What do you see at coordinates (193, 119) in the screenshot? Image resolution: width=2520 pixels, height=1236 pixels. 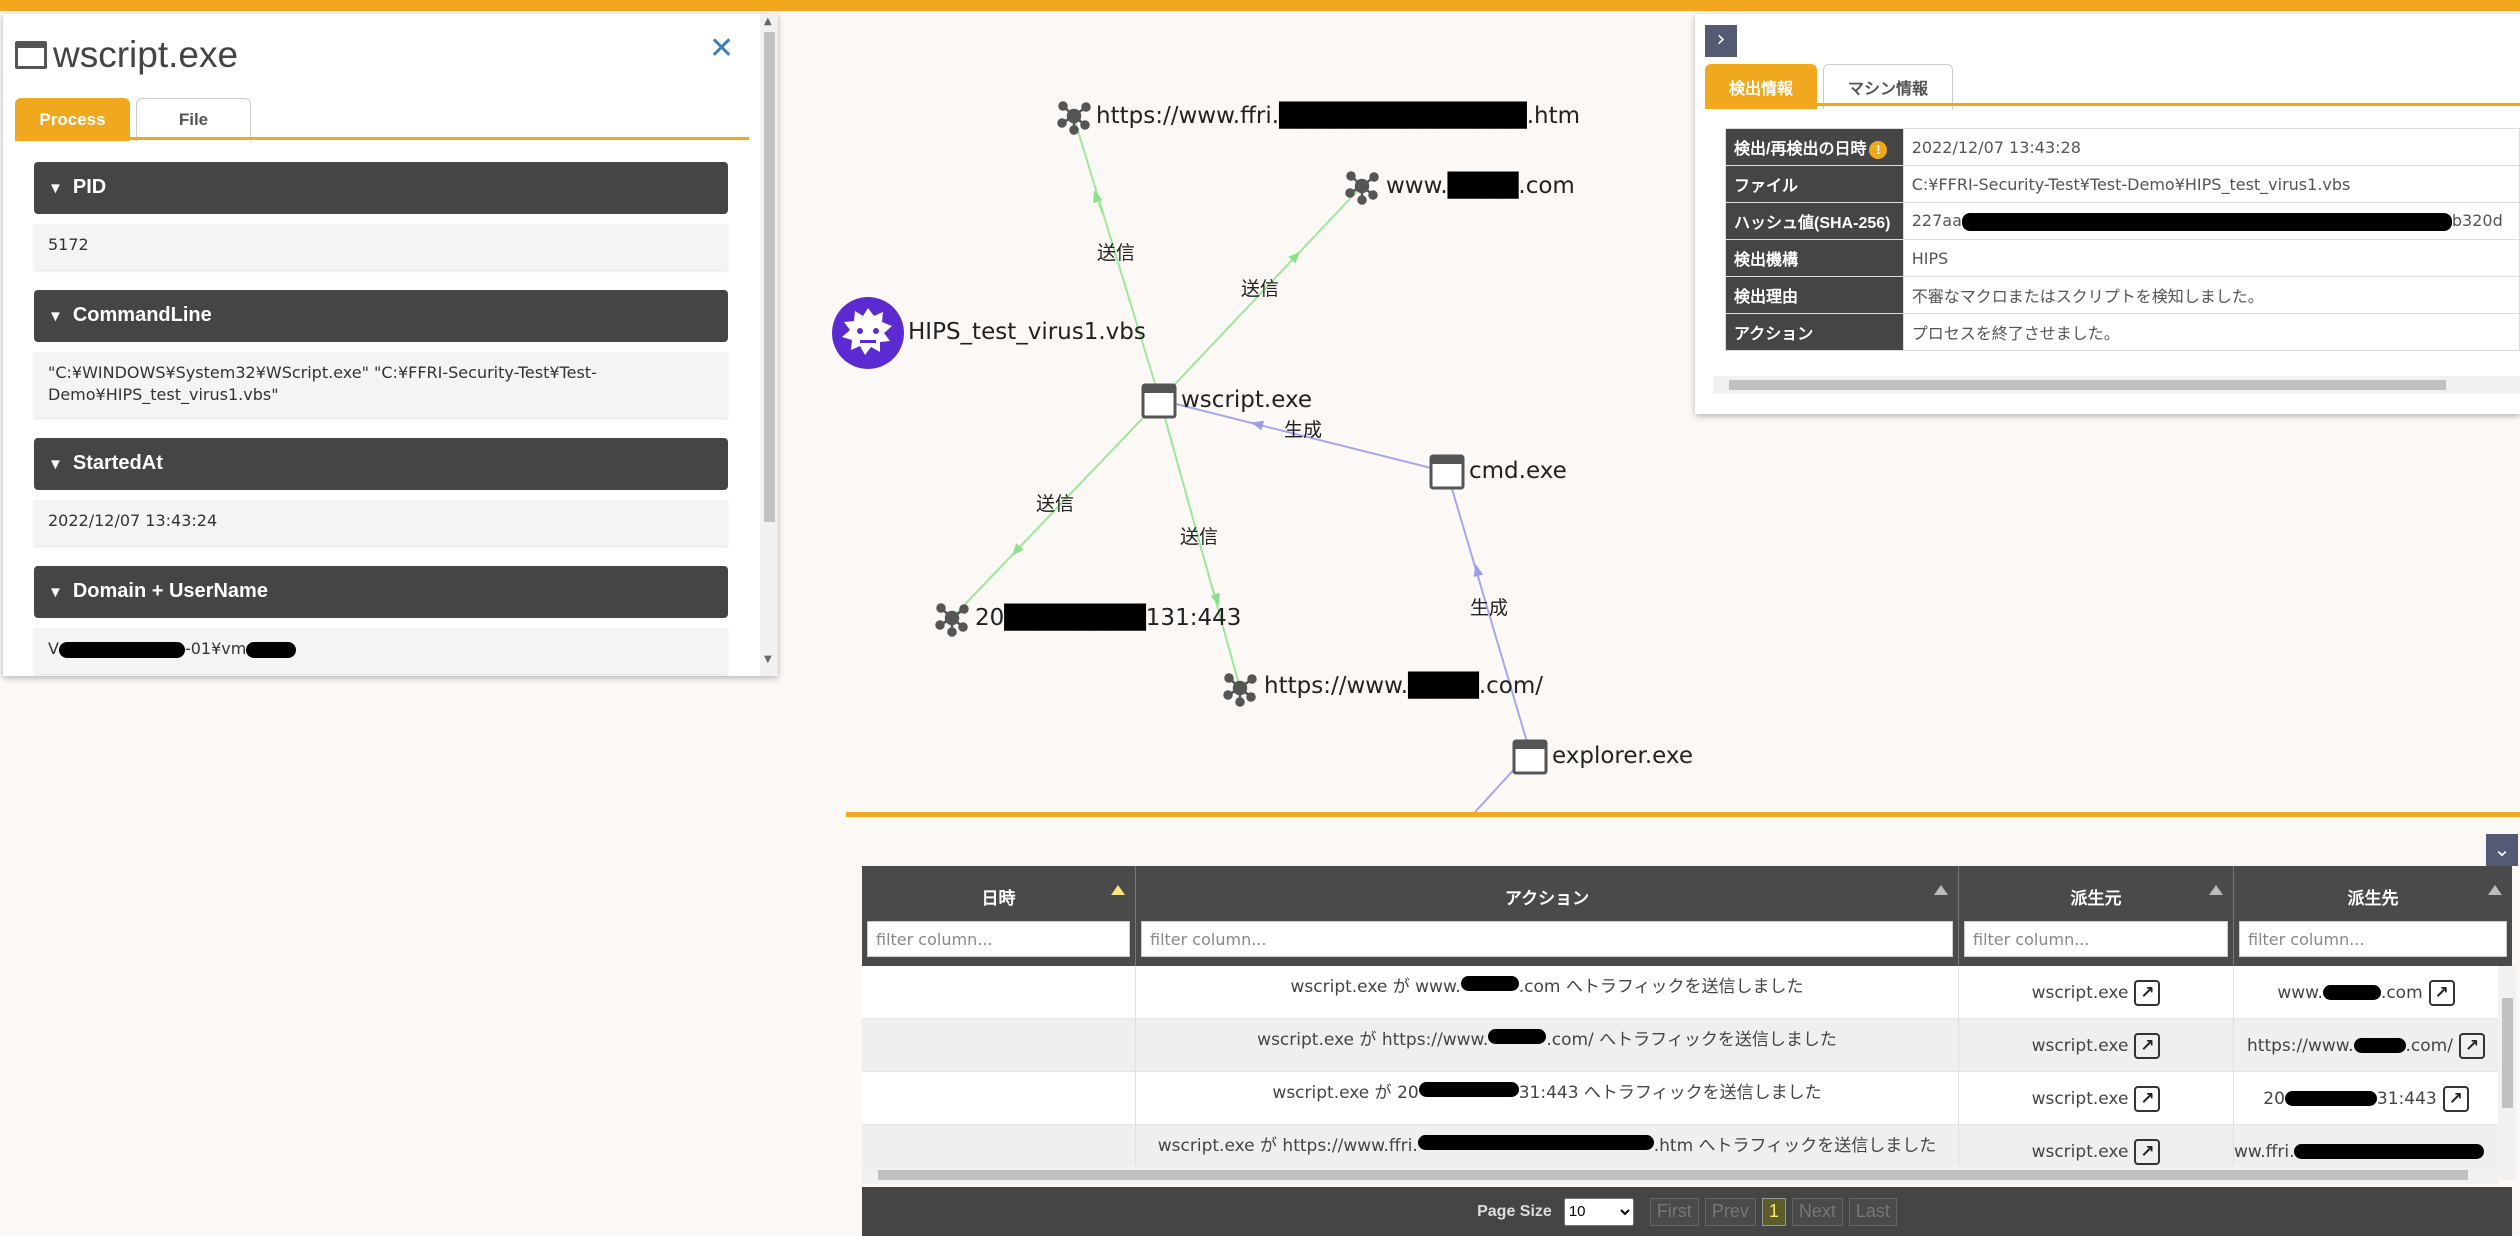 I see `tab-file: File` at bounding box center [193, 119].